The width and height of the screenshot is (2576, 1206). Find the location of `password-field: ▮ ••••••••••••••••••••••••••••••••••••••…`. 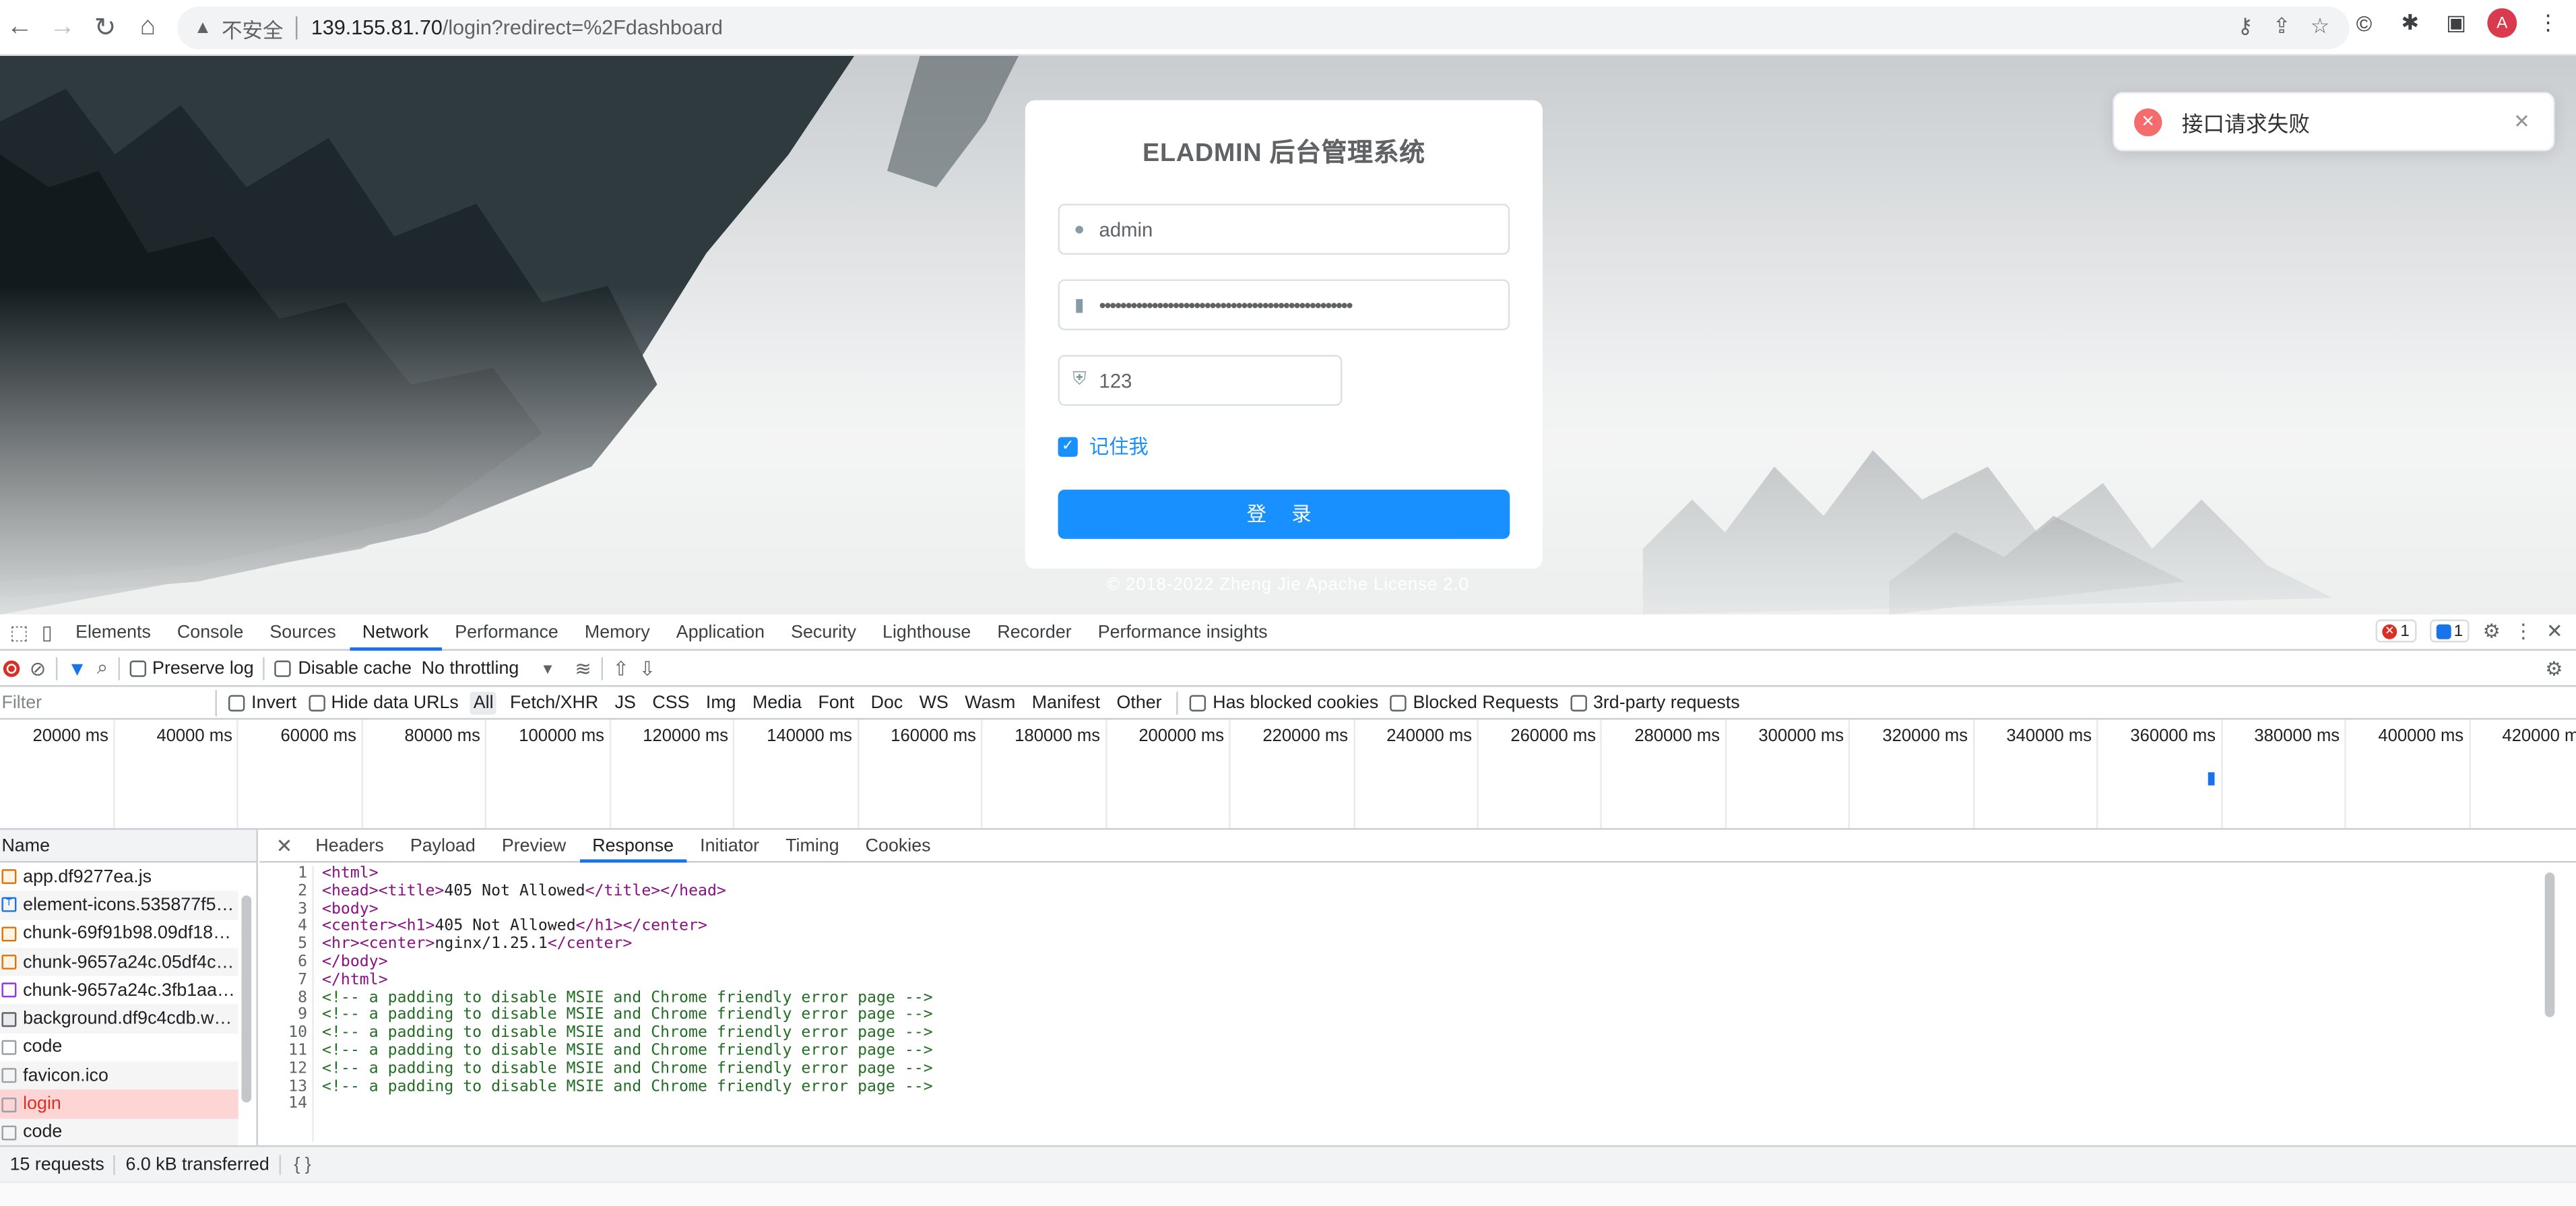

password-field: ▮ ••••••••••••••••••••••••••••••••••••••… is located at coordinates (1284, 305).